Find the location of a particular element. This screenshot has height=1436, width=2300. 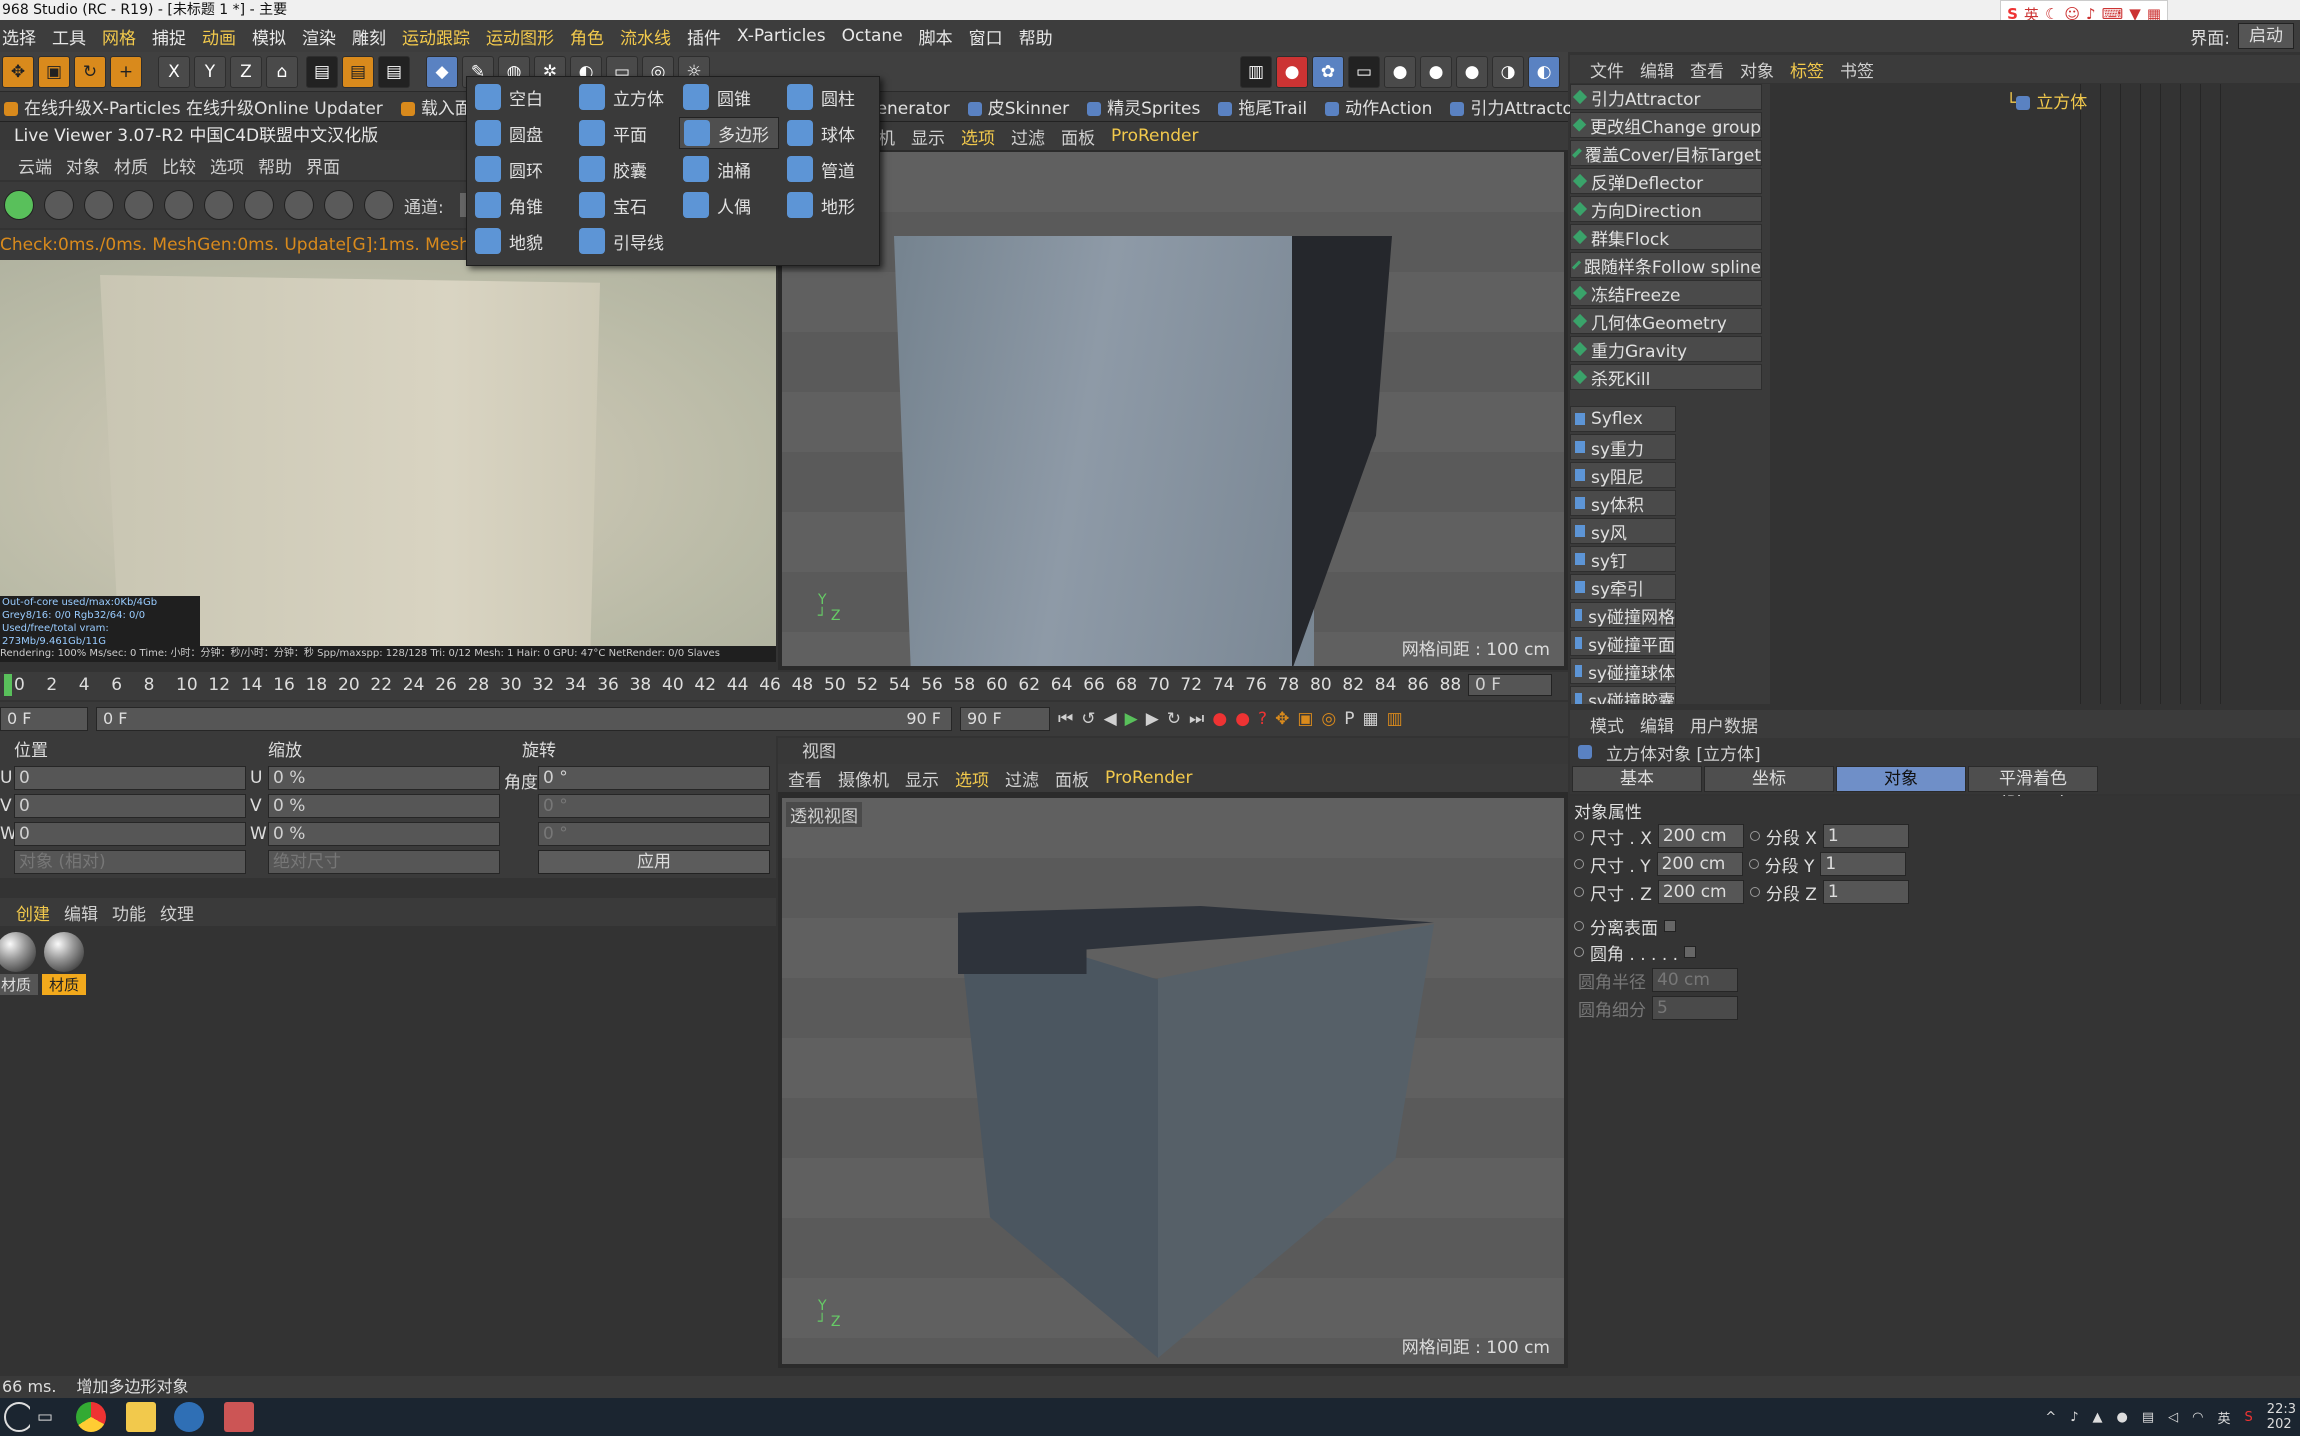

z-axis-icon: Z is located at coordinates (246, 72).